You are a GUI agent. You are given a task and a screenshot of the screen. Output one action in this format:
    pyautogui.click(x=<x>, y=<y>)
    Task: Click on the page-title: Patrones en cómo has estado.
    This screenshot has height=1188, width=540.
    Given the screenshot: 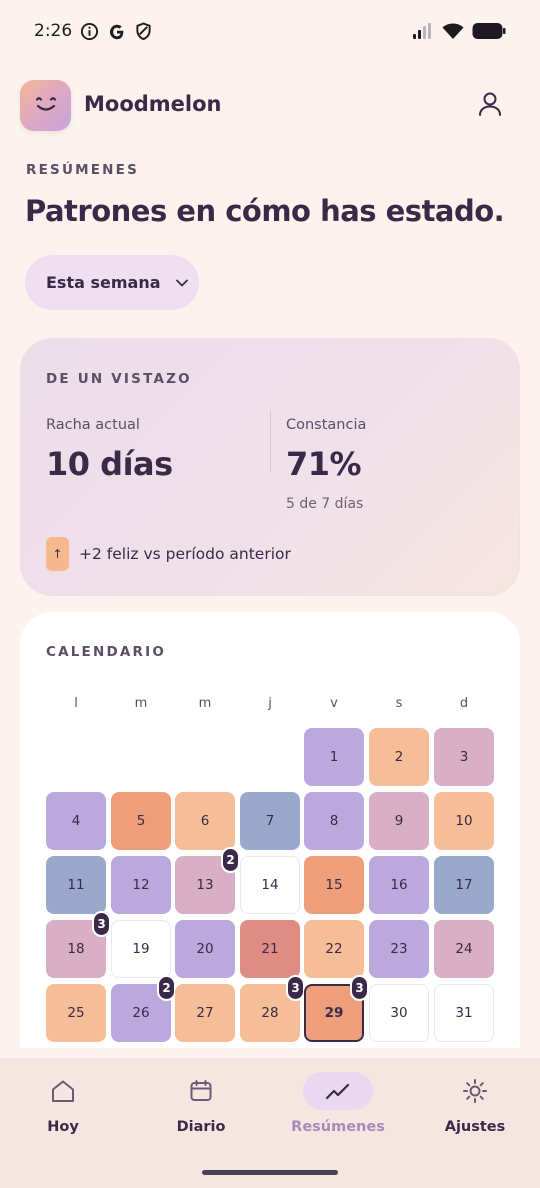 What is the action you would take?
    pyautogui.click(x=265, y=211)
    